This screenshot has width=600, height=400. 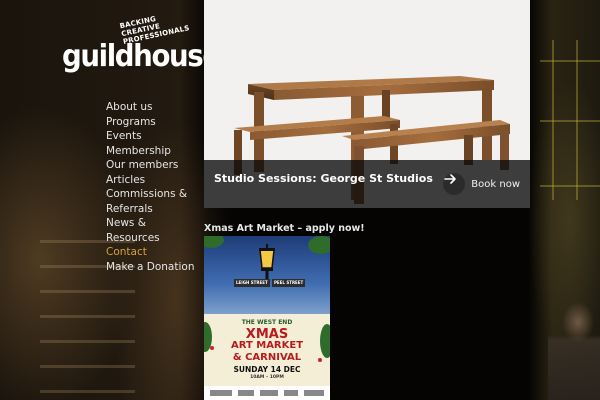 I want to click on sign-peel-street: PEEL STREET, so click(x=289, y=283).